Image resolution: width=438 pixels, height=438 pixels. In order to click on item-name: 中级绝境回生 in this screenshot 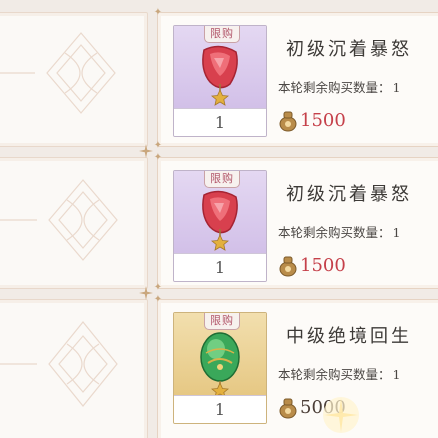, I will do `click(349, 336)`.